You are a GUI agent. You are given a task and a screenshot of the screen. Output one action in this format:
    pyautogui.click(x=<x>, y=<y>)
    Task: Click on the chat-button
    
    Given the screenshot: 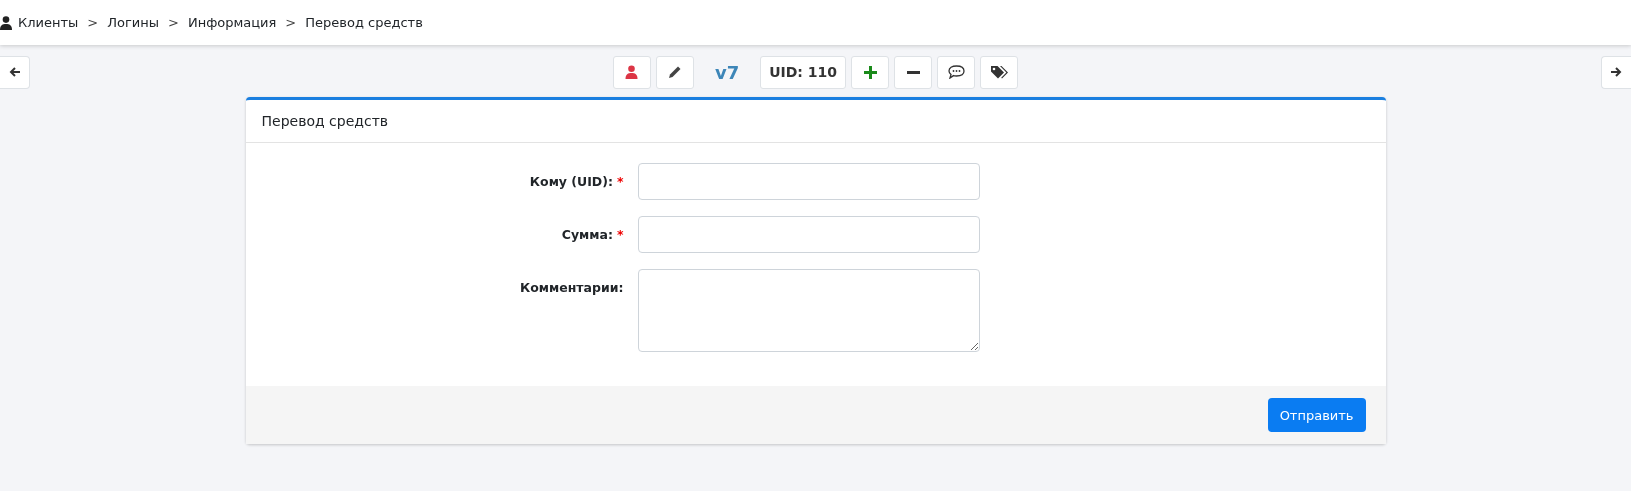 What is the action you would take?
    pyautogui.click(x=956, y=72)
    